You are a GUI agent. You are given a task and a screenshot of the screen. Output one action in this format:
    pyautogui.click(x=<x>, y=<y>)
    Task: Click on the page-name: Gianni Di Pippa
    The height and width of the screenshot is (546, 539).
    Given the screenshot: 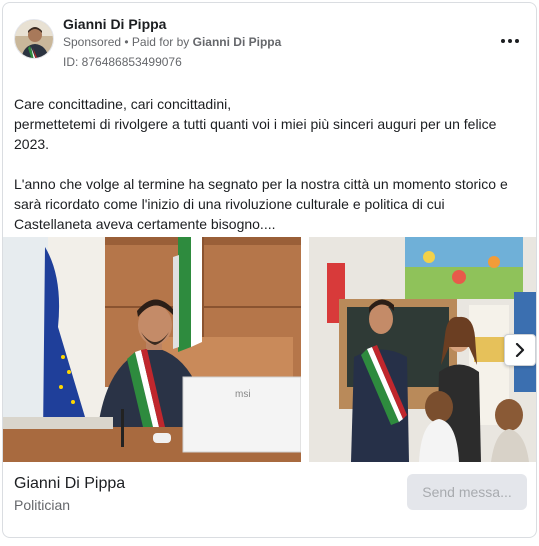 What is the action you would take?
    pyautogui.click(x=114, y=24)
    